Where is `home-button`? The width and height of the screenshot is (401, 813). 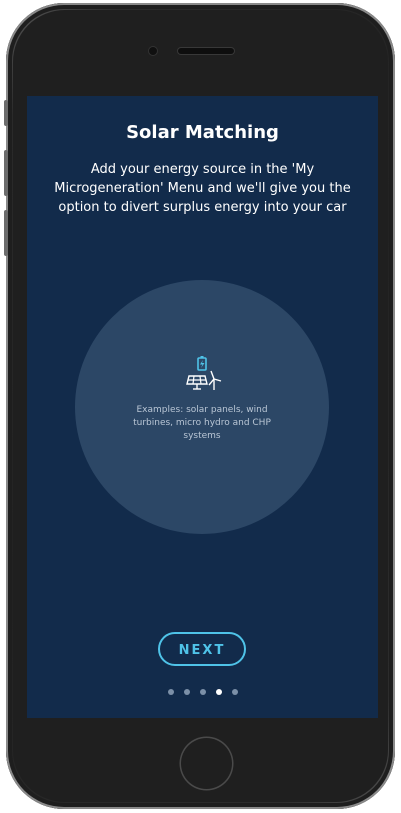 home-button is located at coordinates (206, 763).